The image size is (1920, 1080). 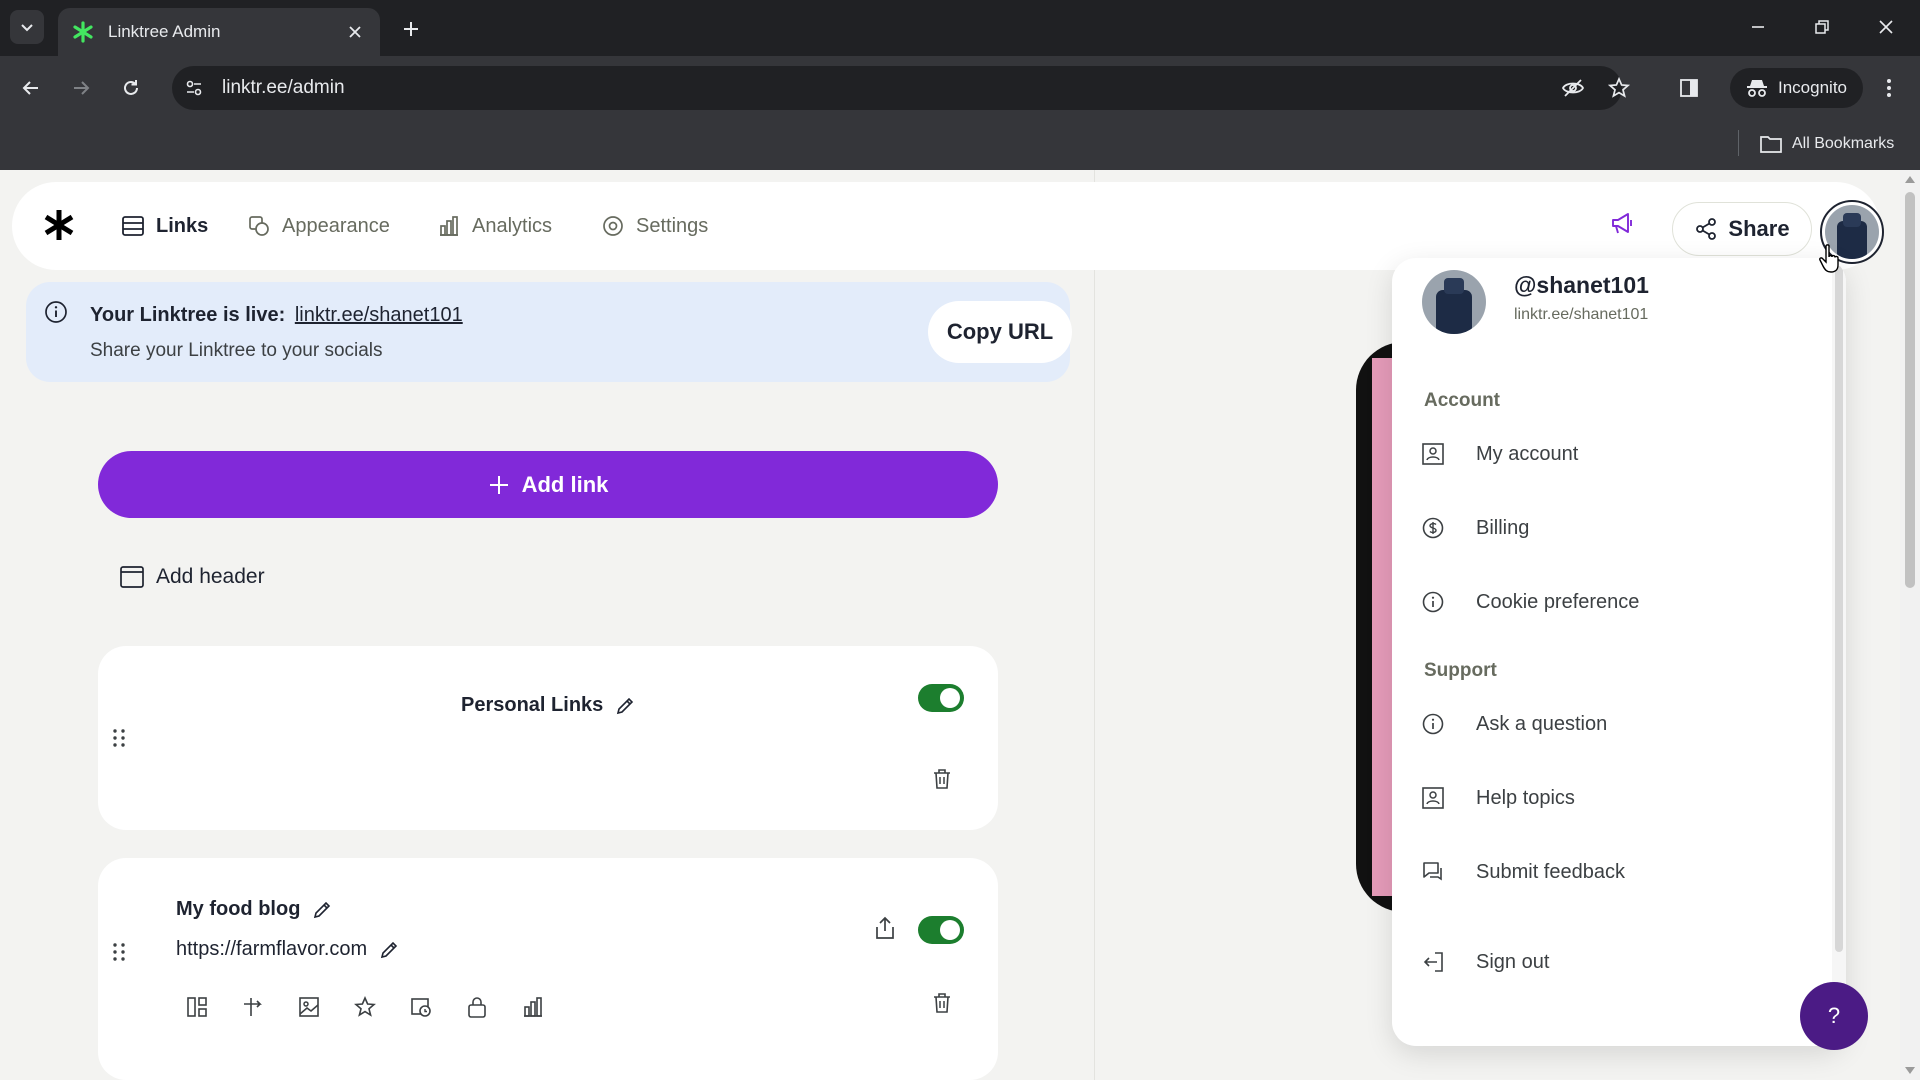 What do you see at coordinates (1573, 88) in the screenshot?
I see `tracking-protection-button` at bounding box center [1573, 88].